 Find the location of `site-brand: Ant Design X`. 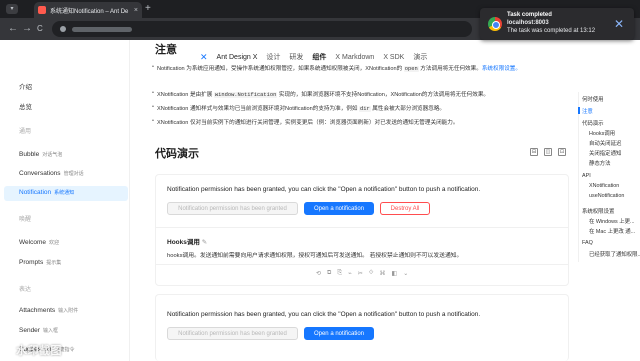

site-brand: Ant Design X is located at coordinates (237, 57).